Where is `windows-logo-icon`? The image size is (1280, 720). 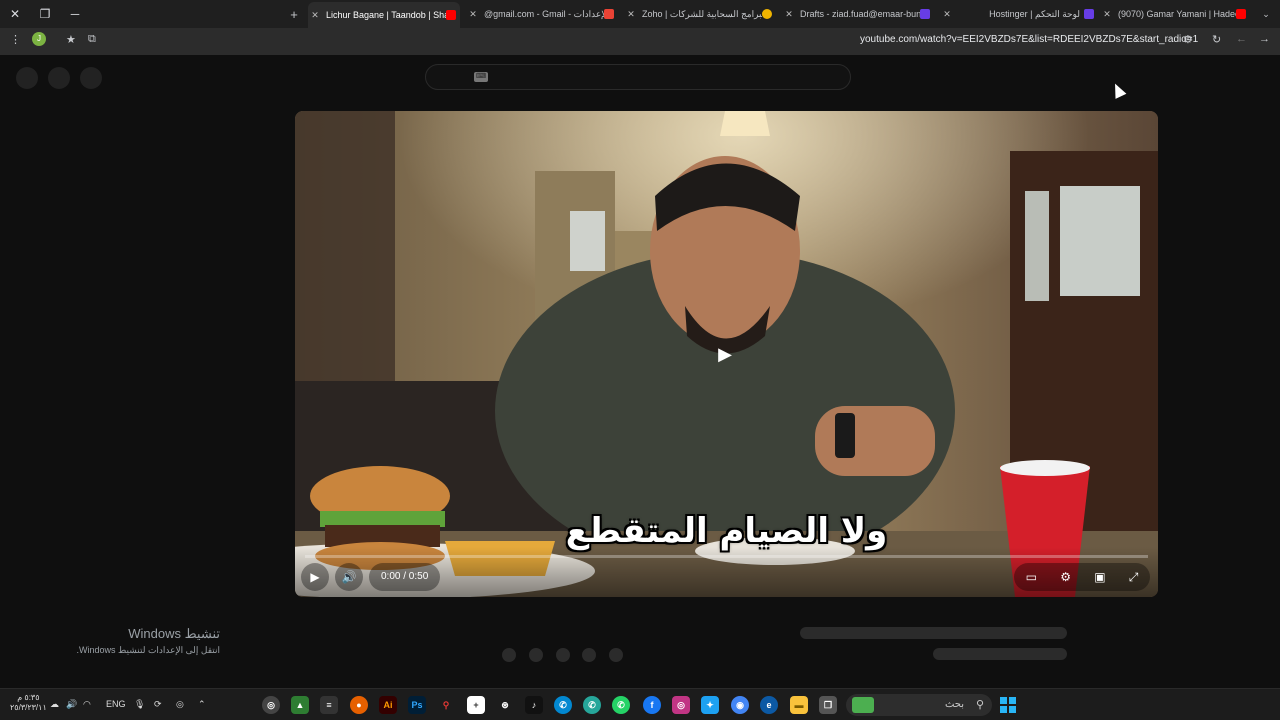 windows-logo-icon is located at coordinates (1008, 705).